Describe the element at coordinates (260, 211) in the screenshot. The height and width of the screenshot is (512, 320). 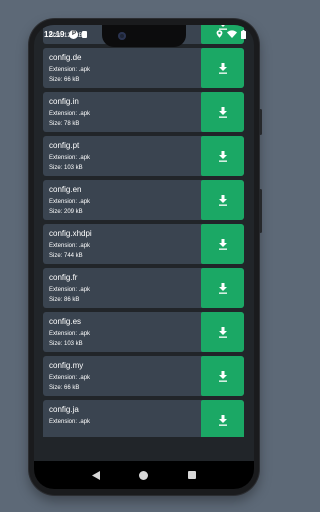
I see `volume-button` at that location.